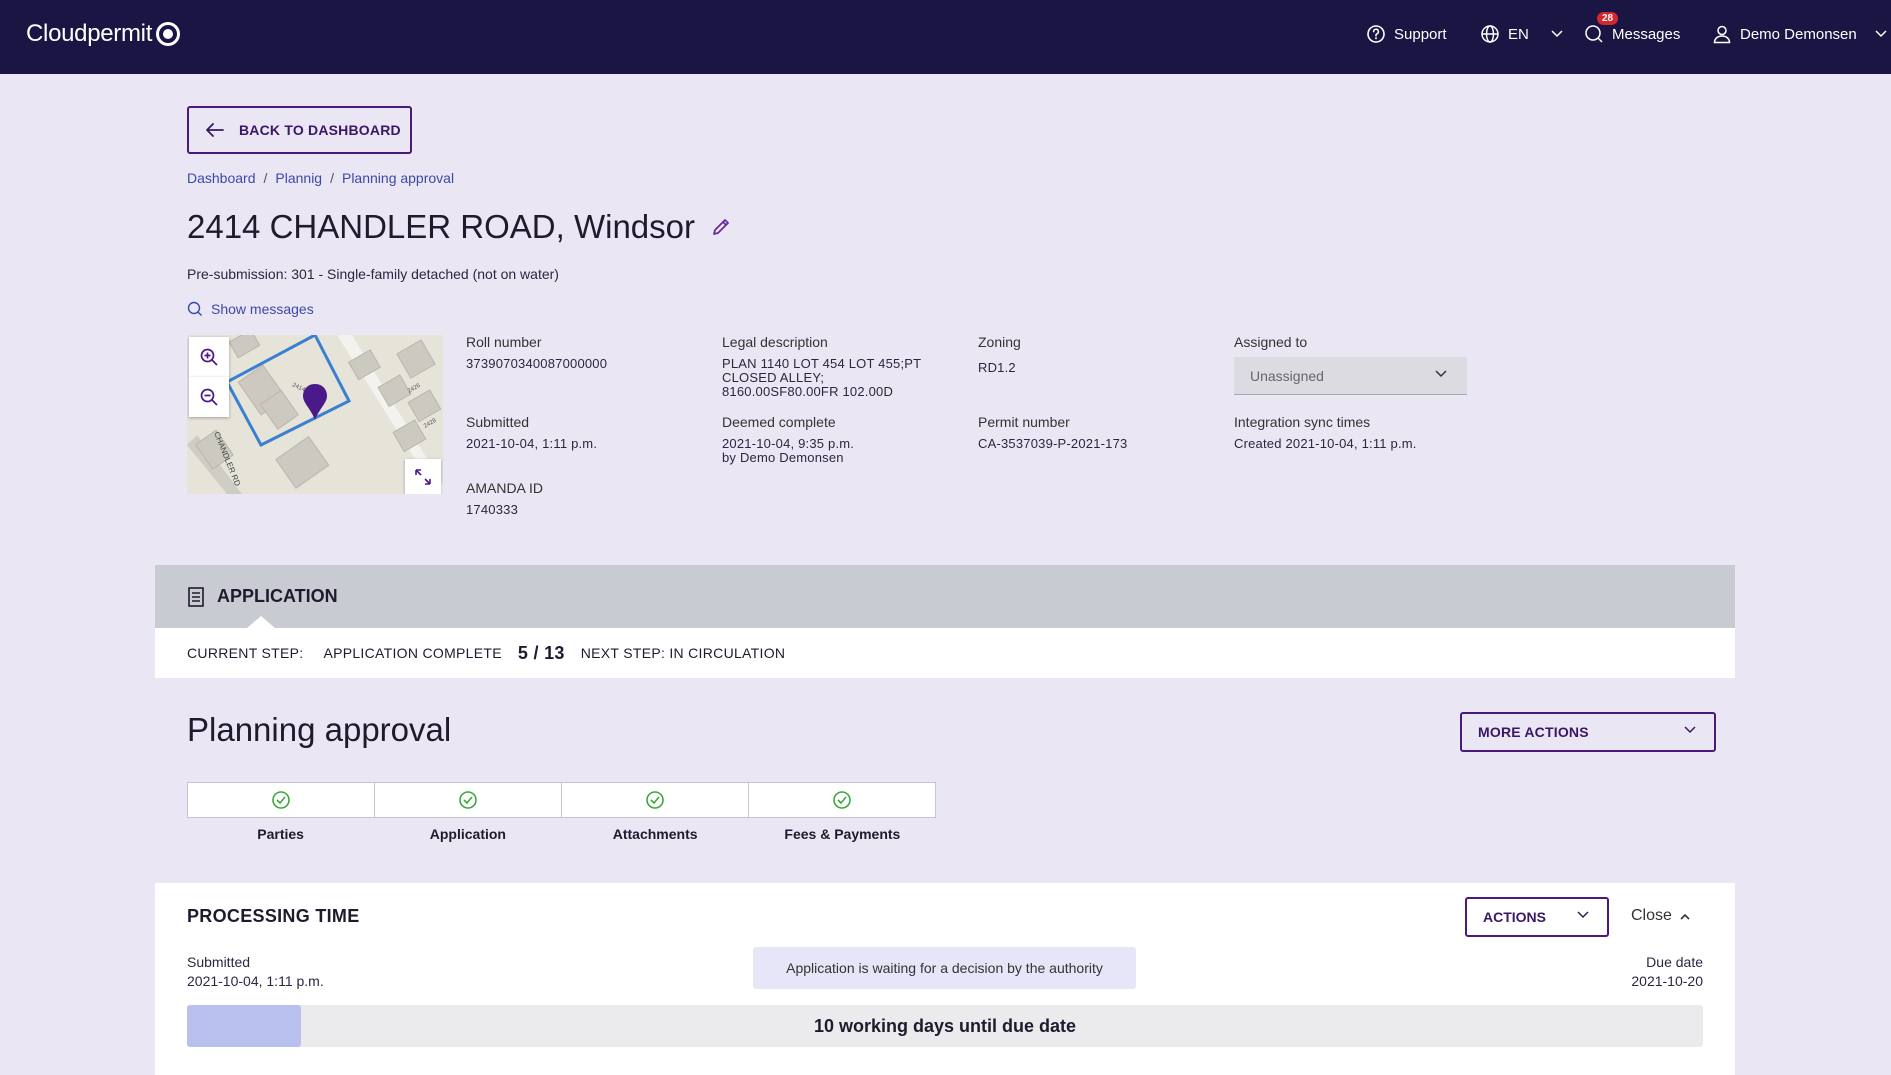 Image resolution: width=1891 pixels, height=1075 pixels. Describe the element at coordinates (245, 653) in the screenshot. I see `current-step-label: CURRENT STEP:` at that location.